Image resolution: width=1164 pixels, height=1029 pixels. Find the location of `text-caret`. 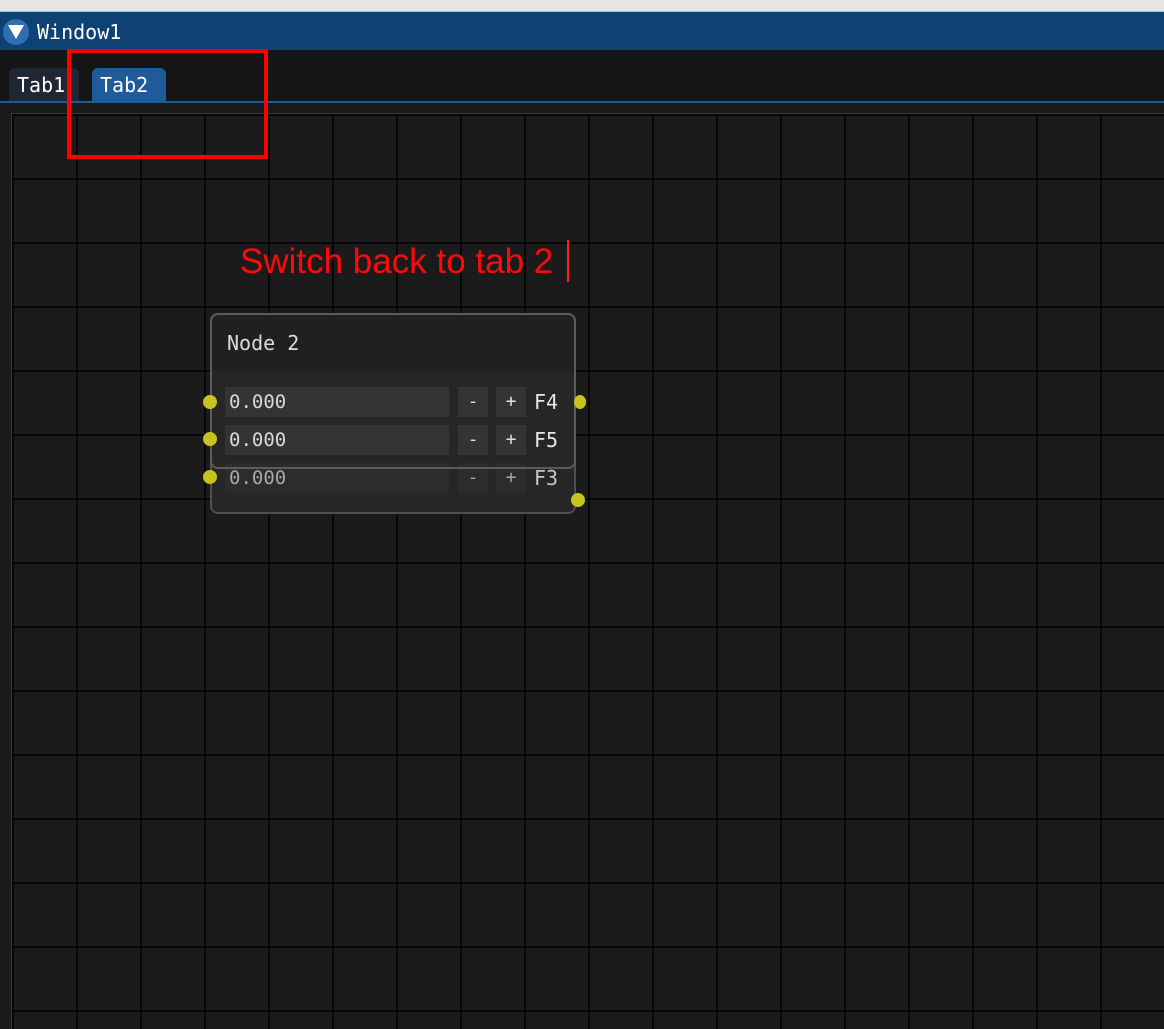

text-caret is located at coordinates (568, 261).